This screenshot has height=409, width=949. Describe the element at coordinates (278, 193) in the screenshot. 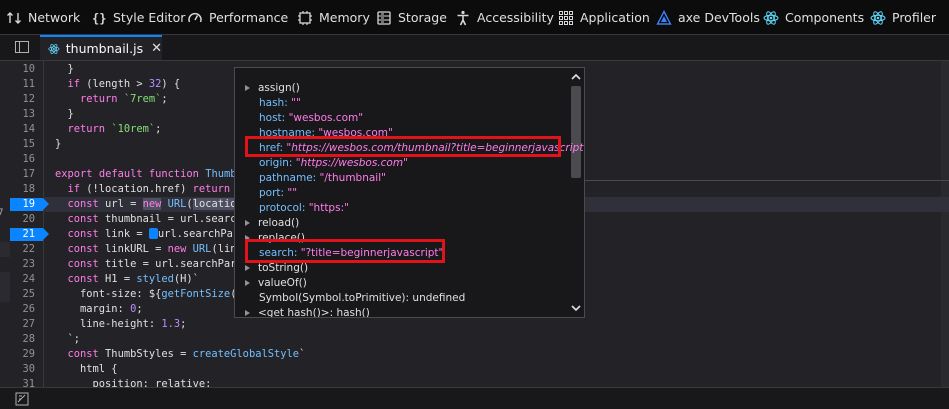

I see `object-property-row: port: ""` at that location.